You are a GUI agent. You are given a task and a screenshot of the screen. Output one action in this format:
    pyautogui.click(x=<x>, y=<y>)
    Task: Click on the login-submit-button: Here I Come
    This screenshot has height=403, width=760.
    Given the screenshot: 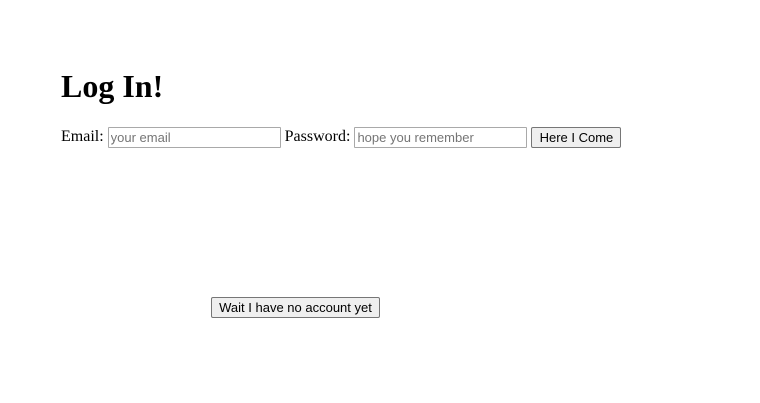 What is the action you would take?
    pyautogui.click(x=576, y=137)
    